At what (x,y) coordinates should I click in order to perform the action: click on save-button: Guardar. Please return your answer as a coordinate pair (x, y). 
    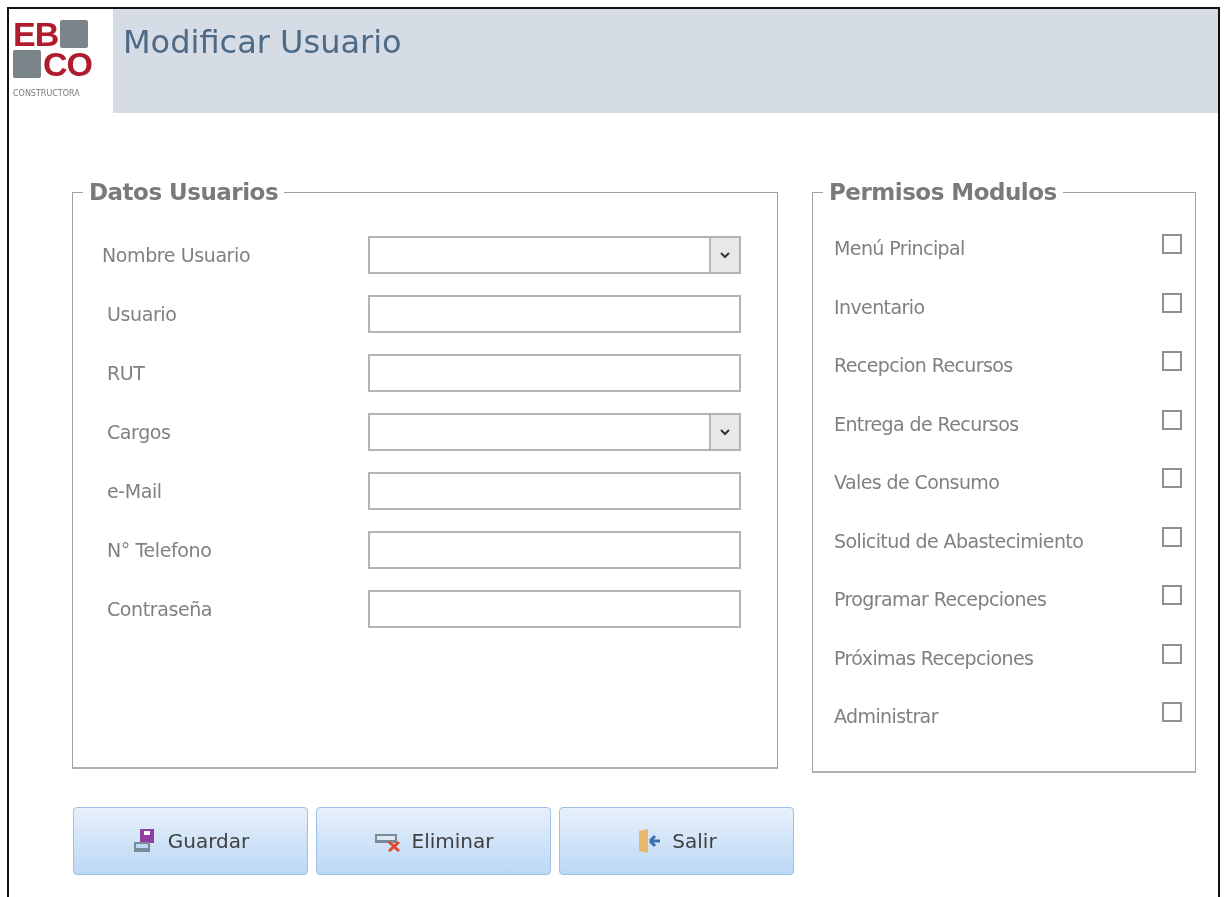
    Looking at the image, I should click on (190, 841).